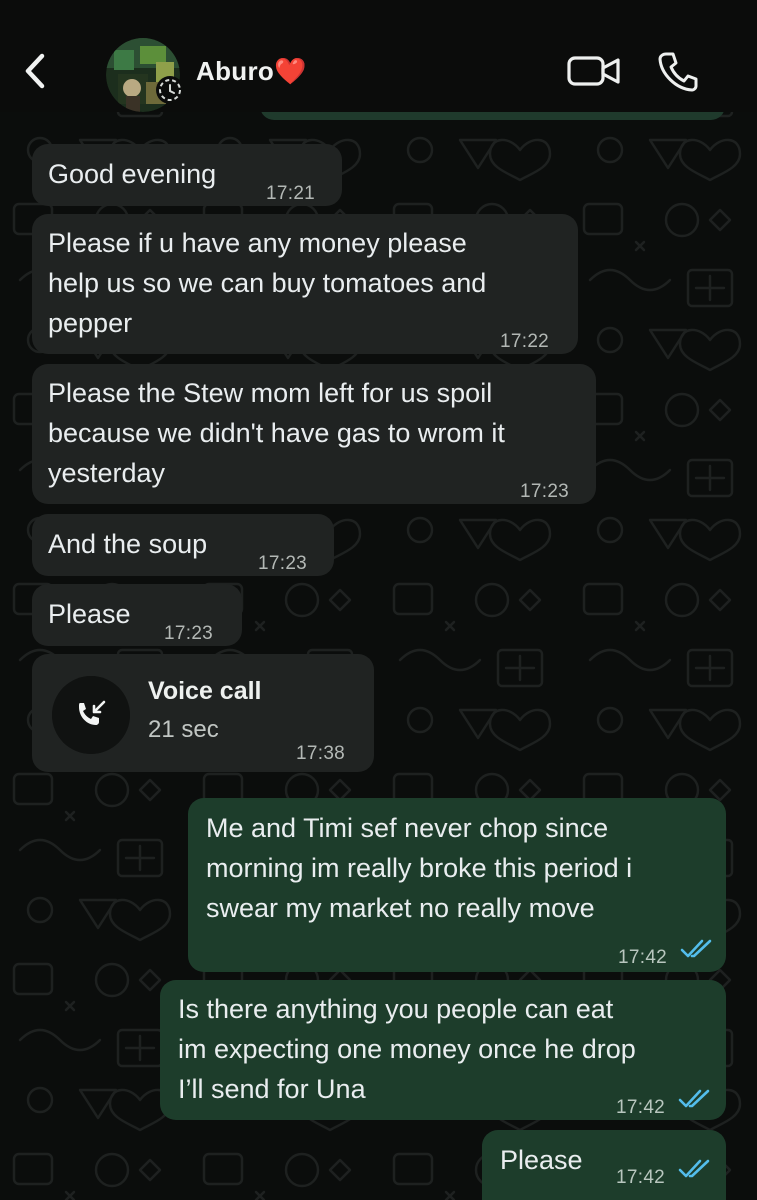 Image resolution: width=757 pixels, height=1200 pixels. Describe the element at coordinates (267, 283) in the screenshot. I see `message-line: help us so we can buy tomatoes and` at that location.